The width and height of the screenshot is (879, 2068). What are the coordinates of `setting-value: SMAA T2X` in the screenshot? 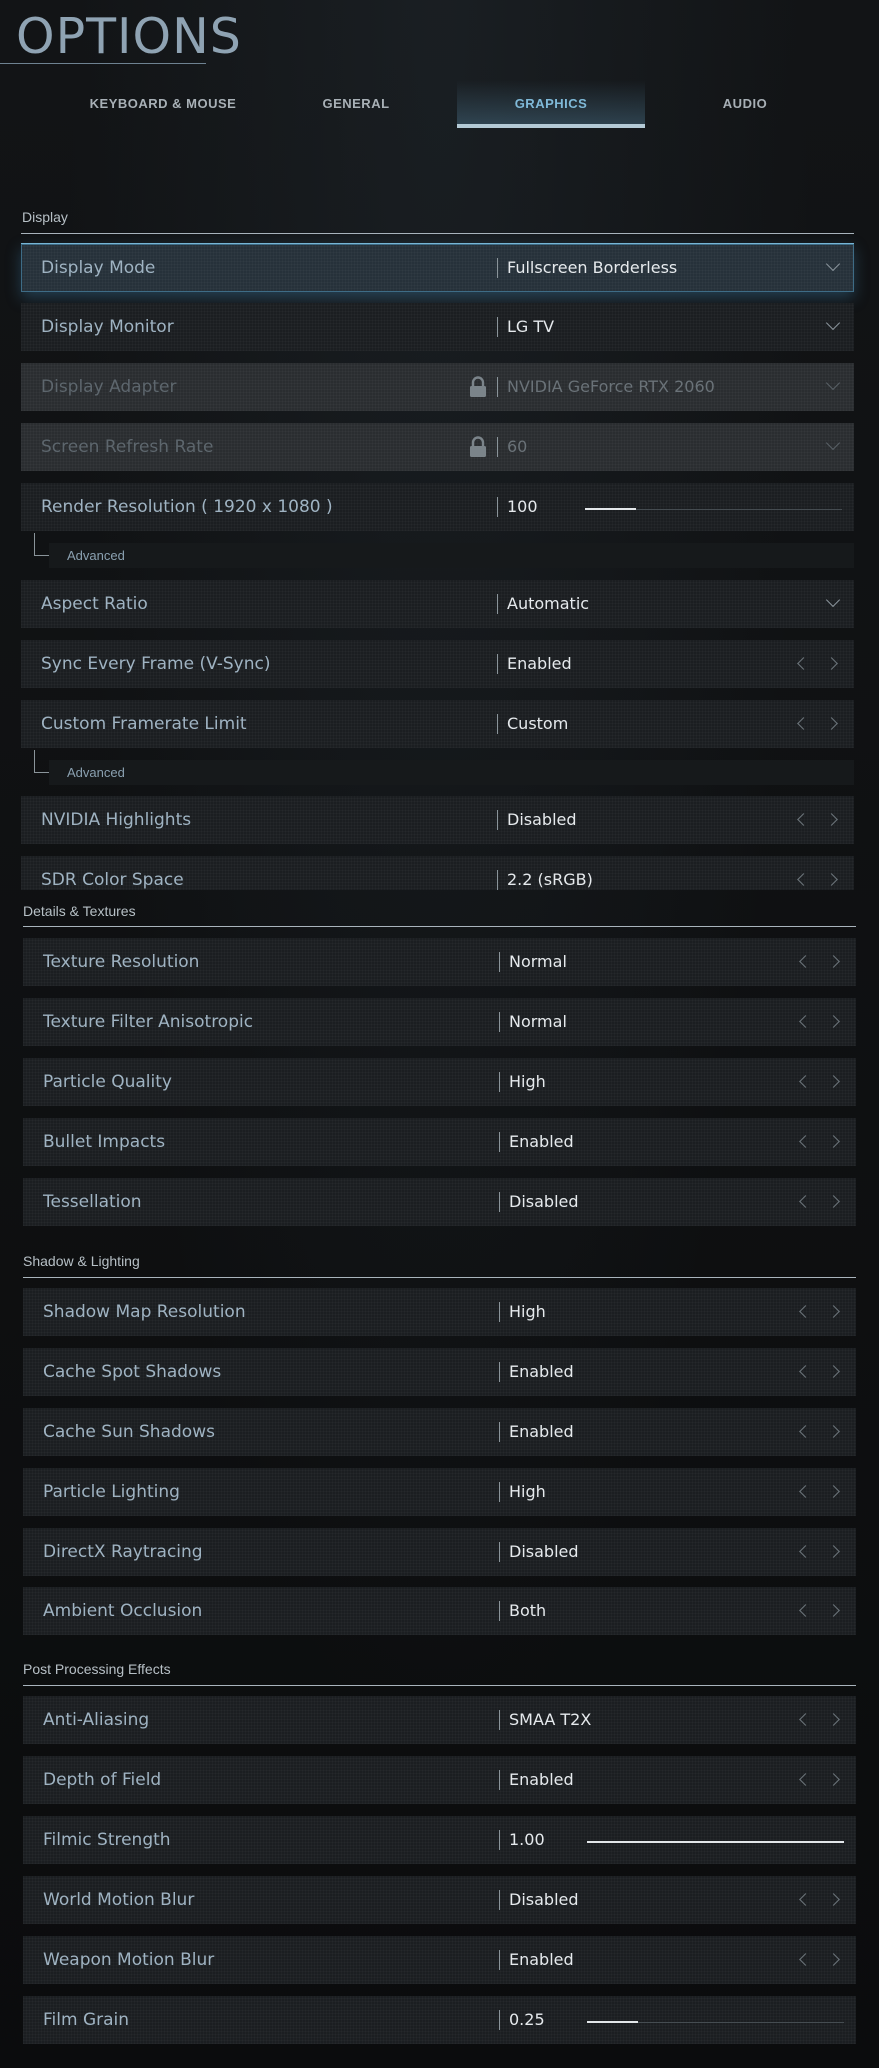 It's located at (550, 1719).